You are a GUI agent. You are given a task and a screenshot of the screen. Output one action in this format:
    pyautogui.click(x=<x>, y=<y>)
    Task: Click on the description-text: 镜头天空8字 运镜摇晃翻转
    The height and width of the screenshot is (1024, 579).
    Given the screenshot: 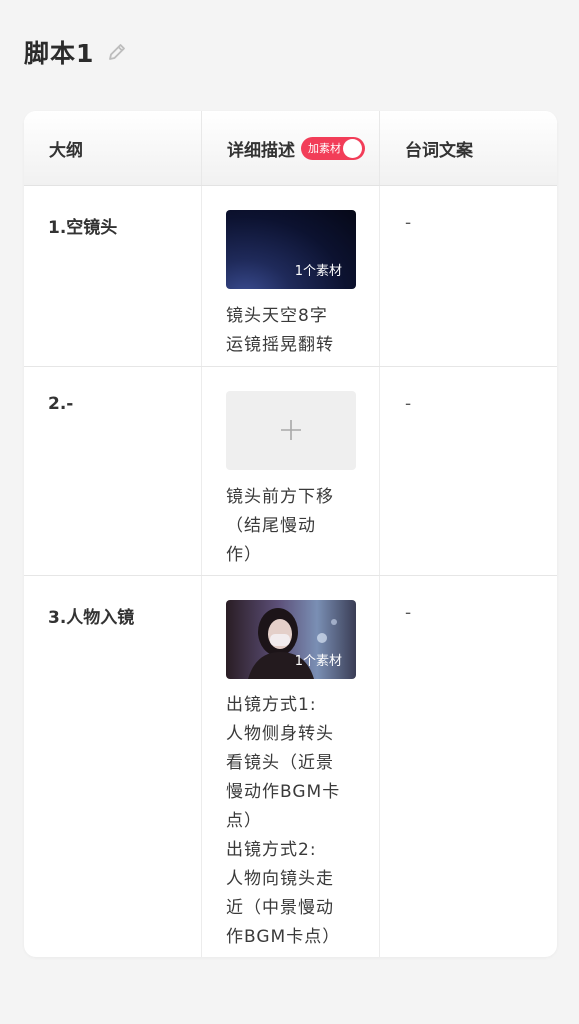 What is the action you would take?
    pyautogui.click(x=280, y=330)
    